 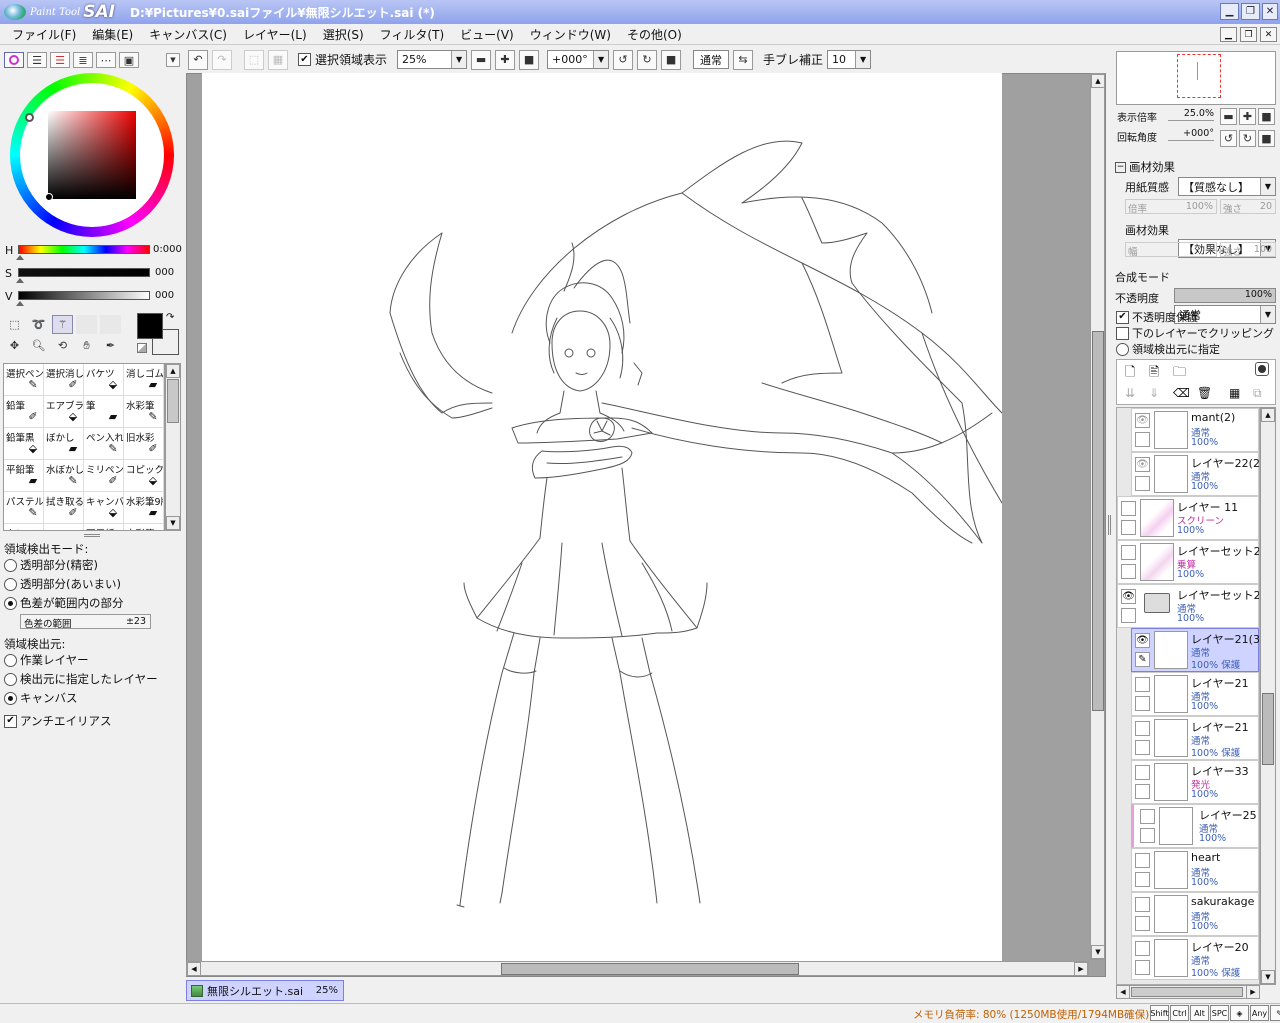 What do you see at coordinates (194, 969) in the screenshot?
I see `scroll-left-button: ◀` at bounding box center [194, 969].